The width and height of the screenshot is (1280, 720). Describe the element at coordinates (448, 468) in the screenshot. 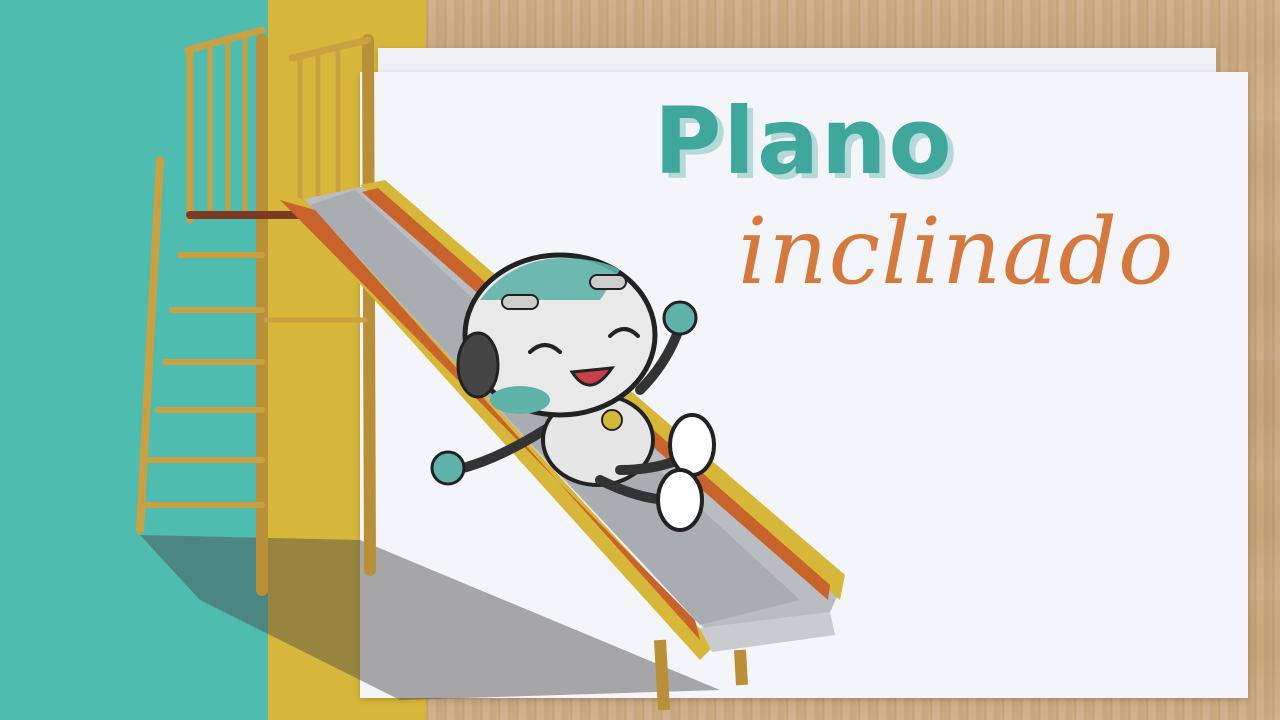

I see `robot-left-hand` at that location.